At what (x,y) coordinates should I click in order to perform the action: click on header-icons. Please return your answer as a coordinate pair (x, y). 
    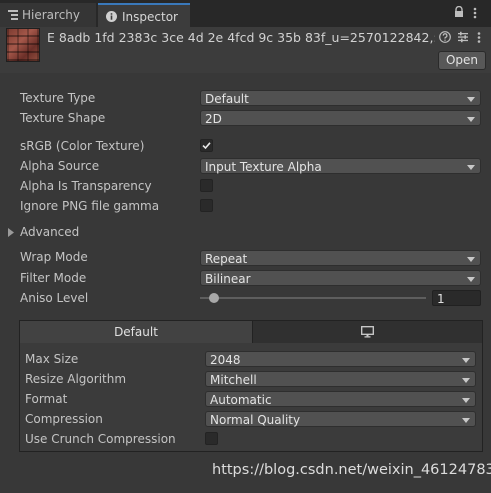
    Looking at the image, I should click on (463, 37).